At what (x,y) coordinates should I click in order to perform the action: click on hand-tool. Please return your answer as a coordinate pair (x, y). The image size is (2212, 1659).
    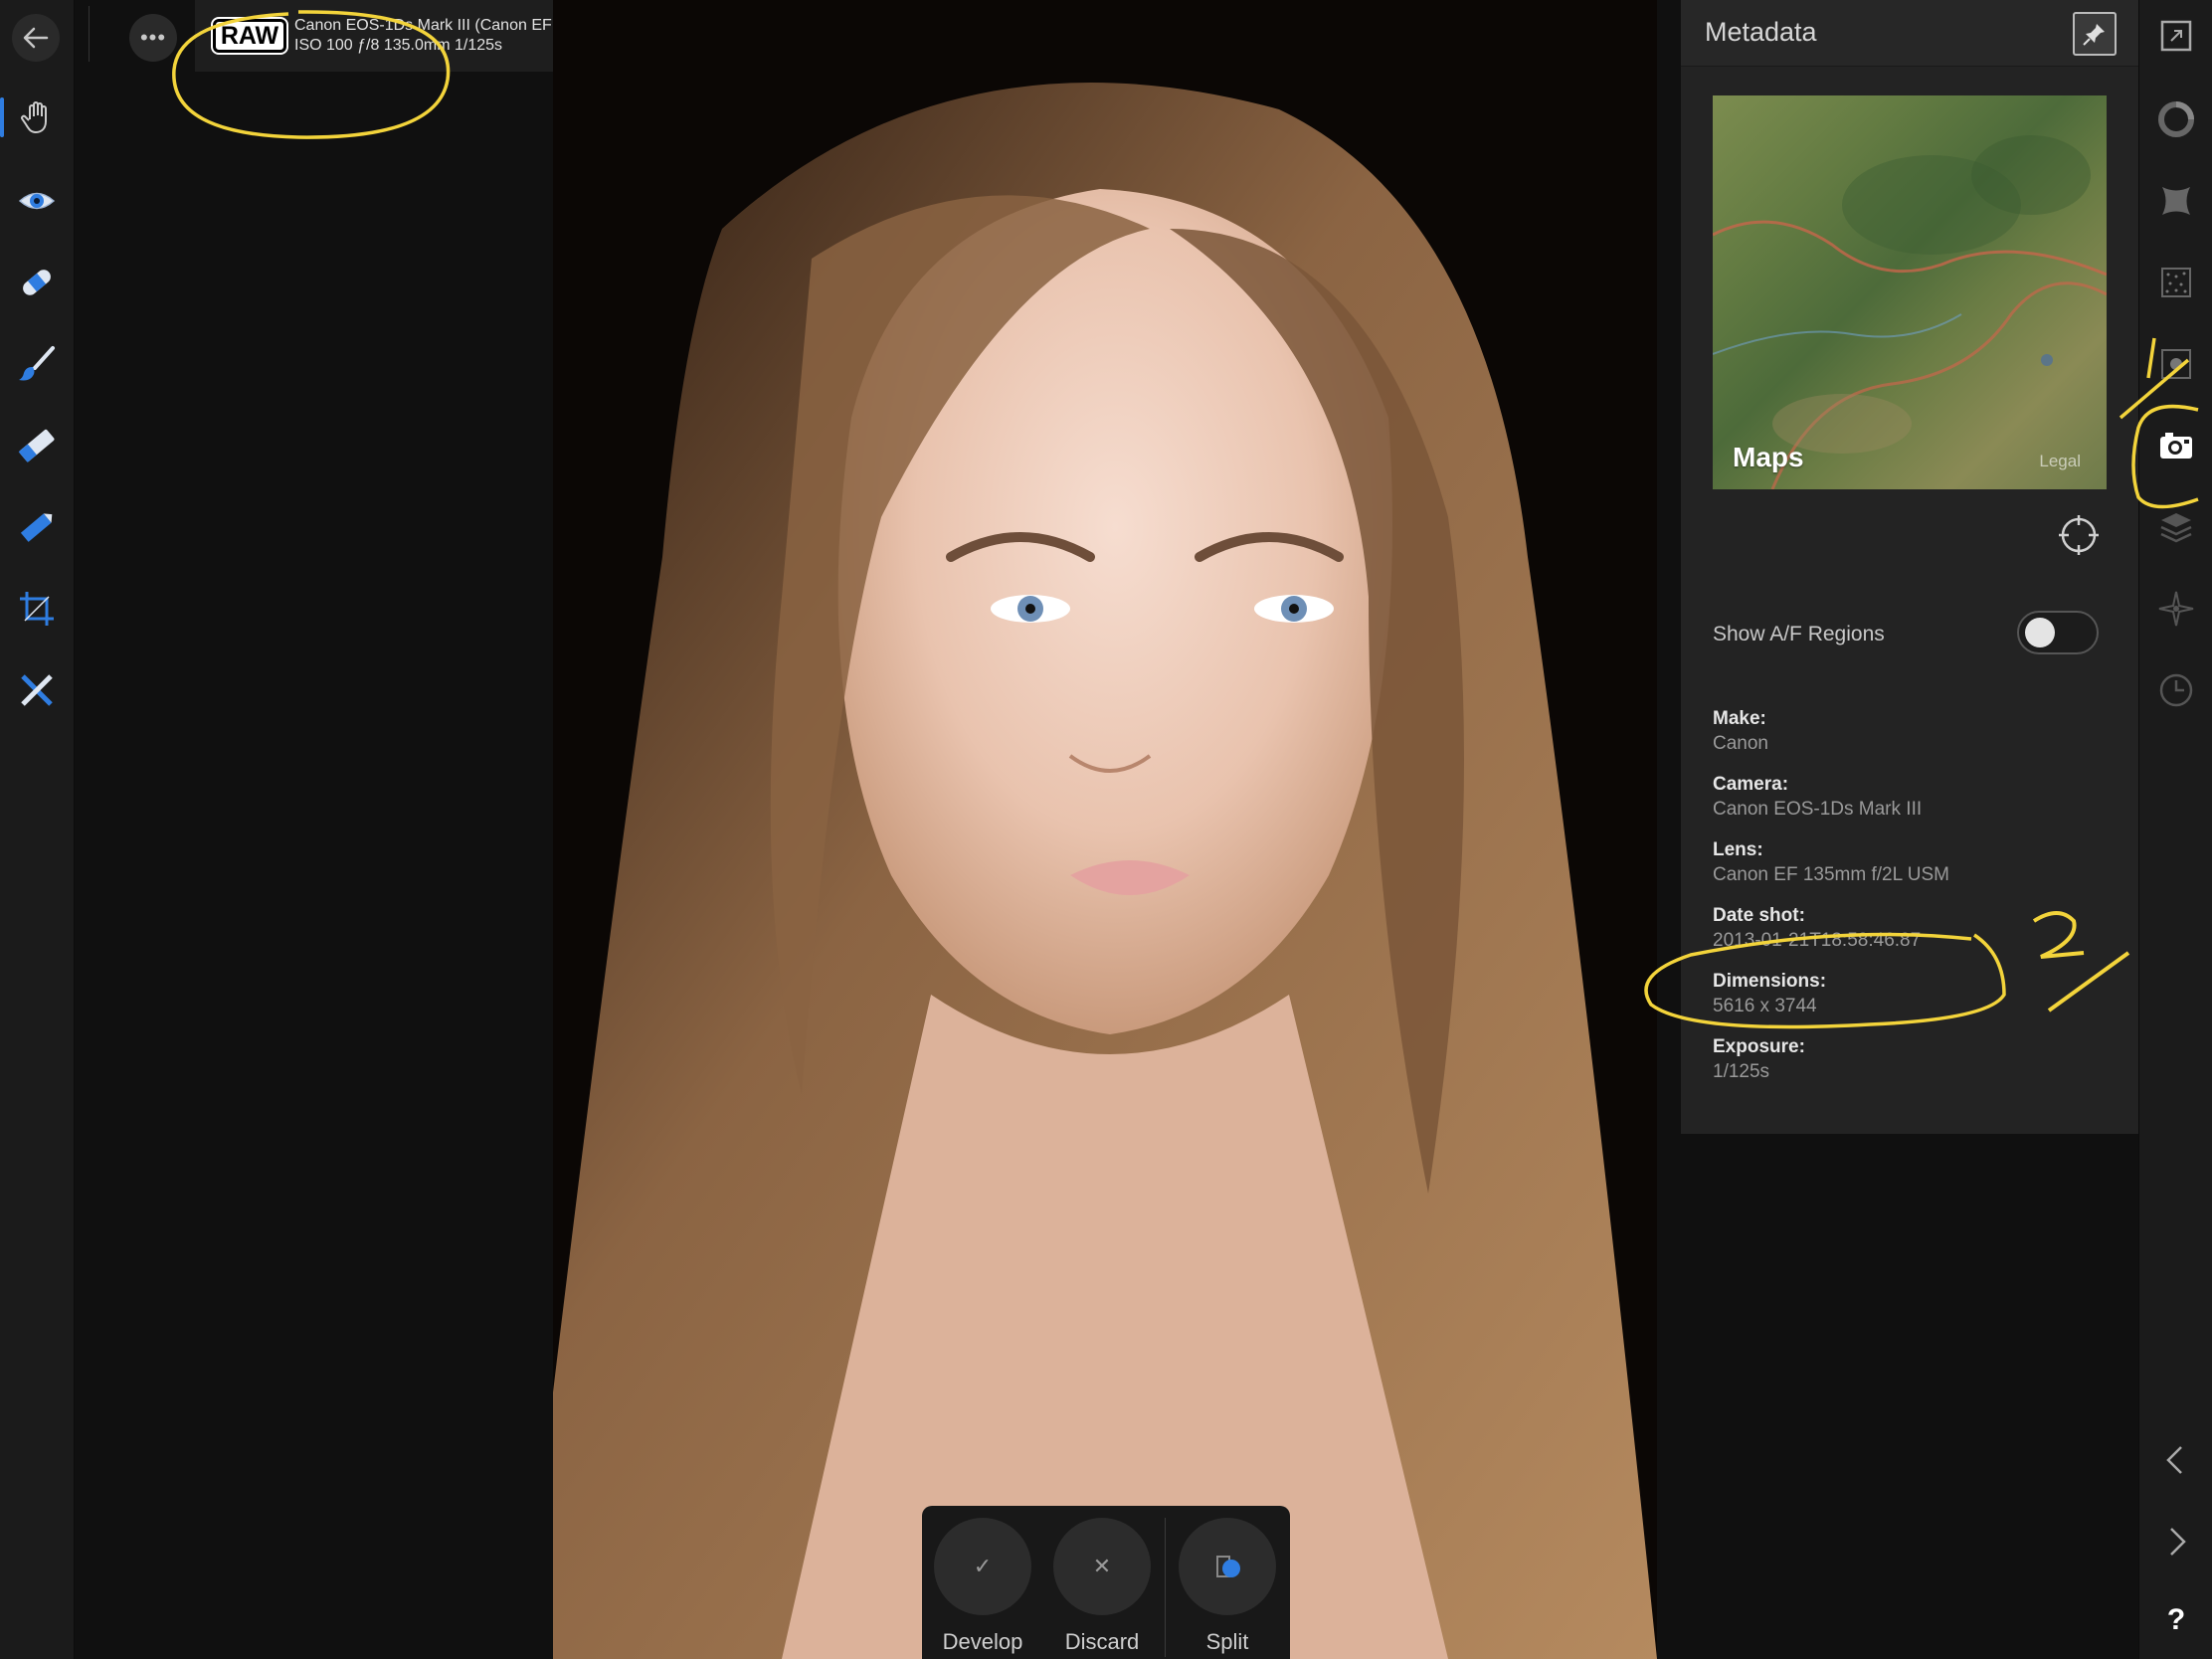
    Looking at the image, I should click on (32, 117).